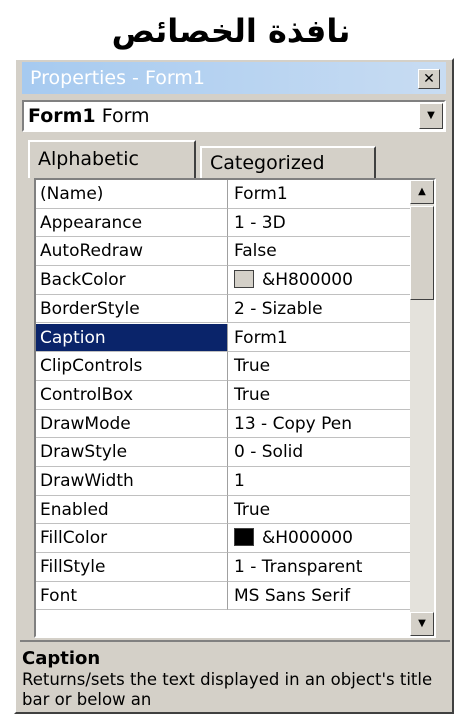 Image resolution: width=462 pixels, height=718 pixels. Describe the element at coordinates (234, 78) in the screenshot. I see `title-bar: Properties - Form1 ✕` at that location.